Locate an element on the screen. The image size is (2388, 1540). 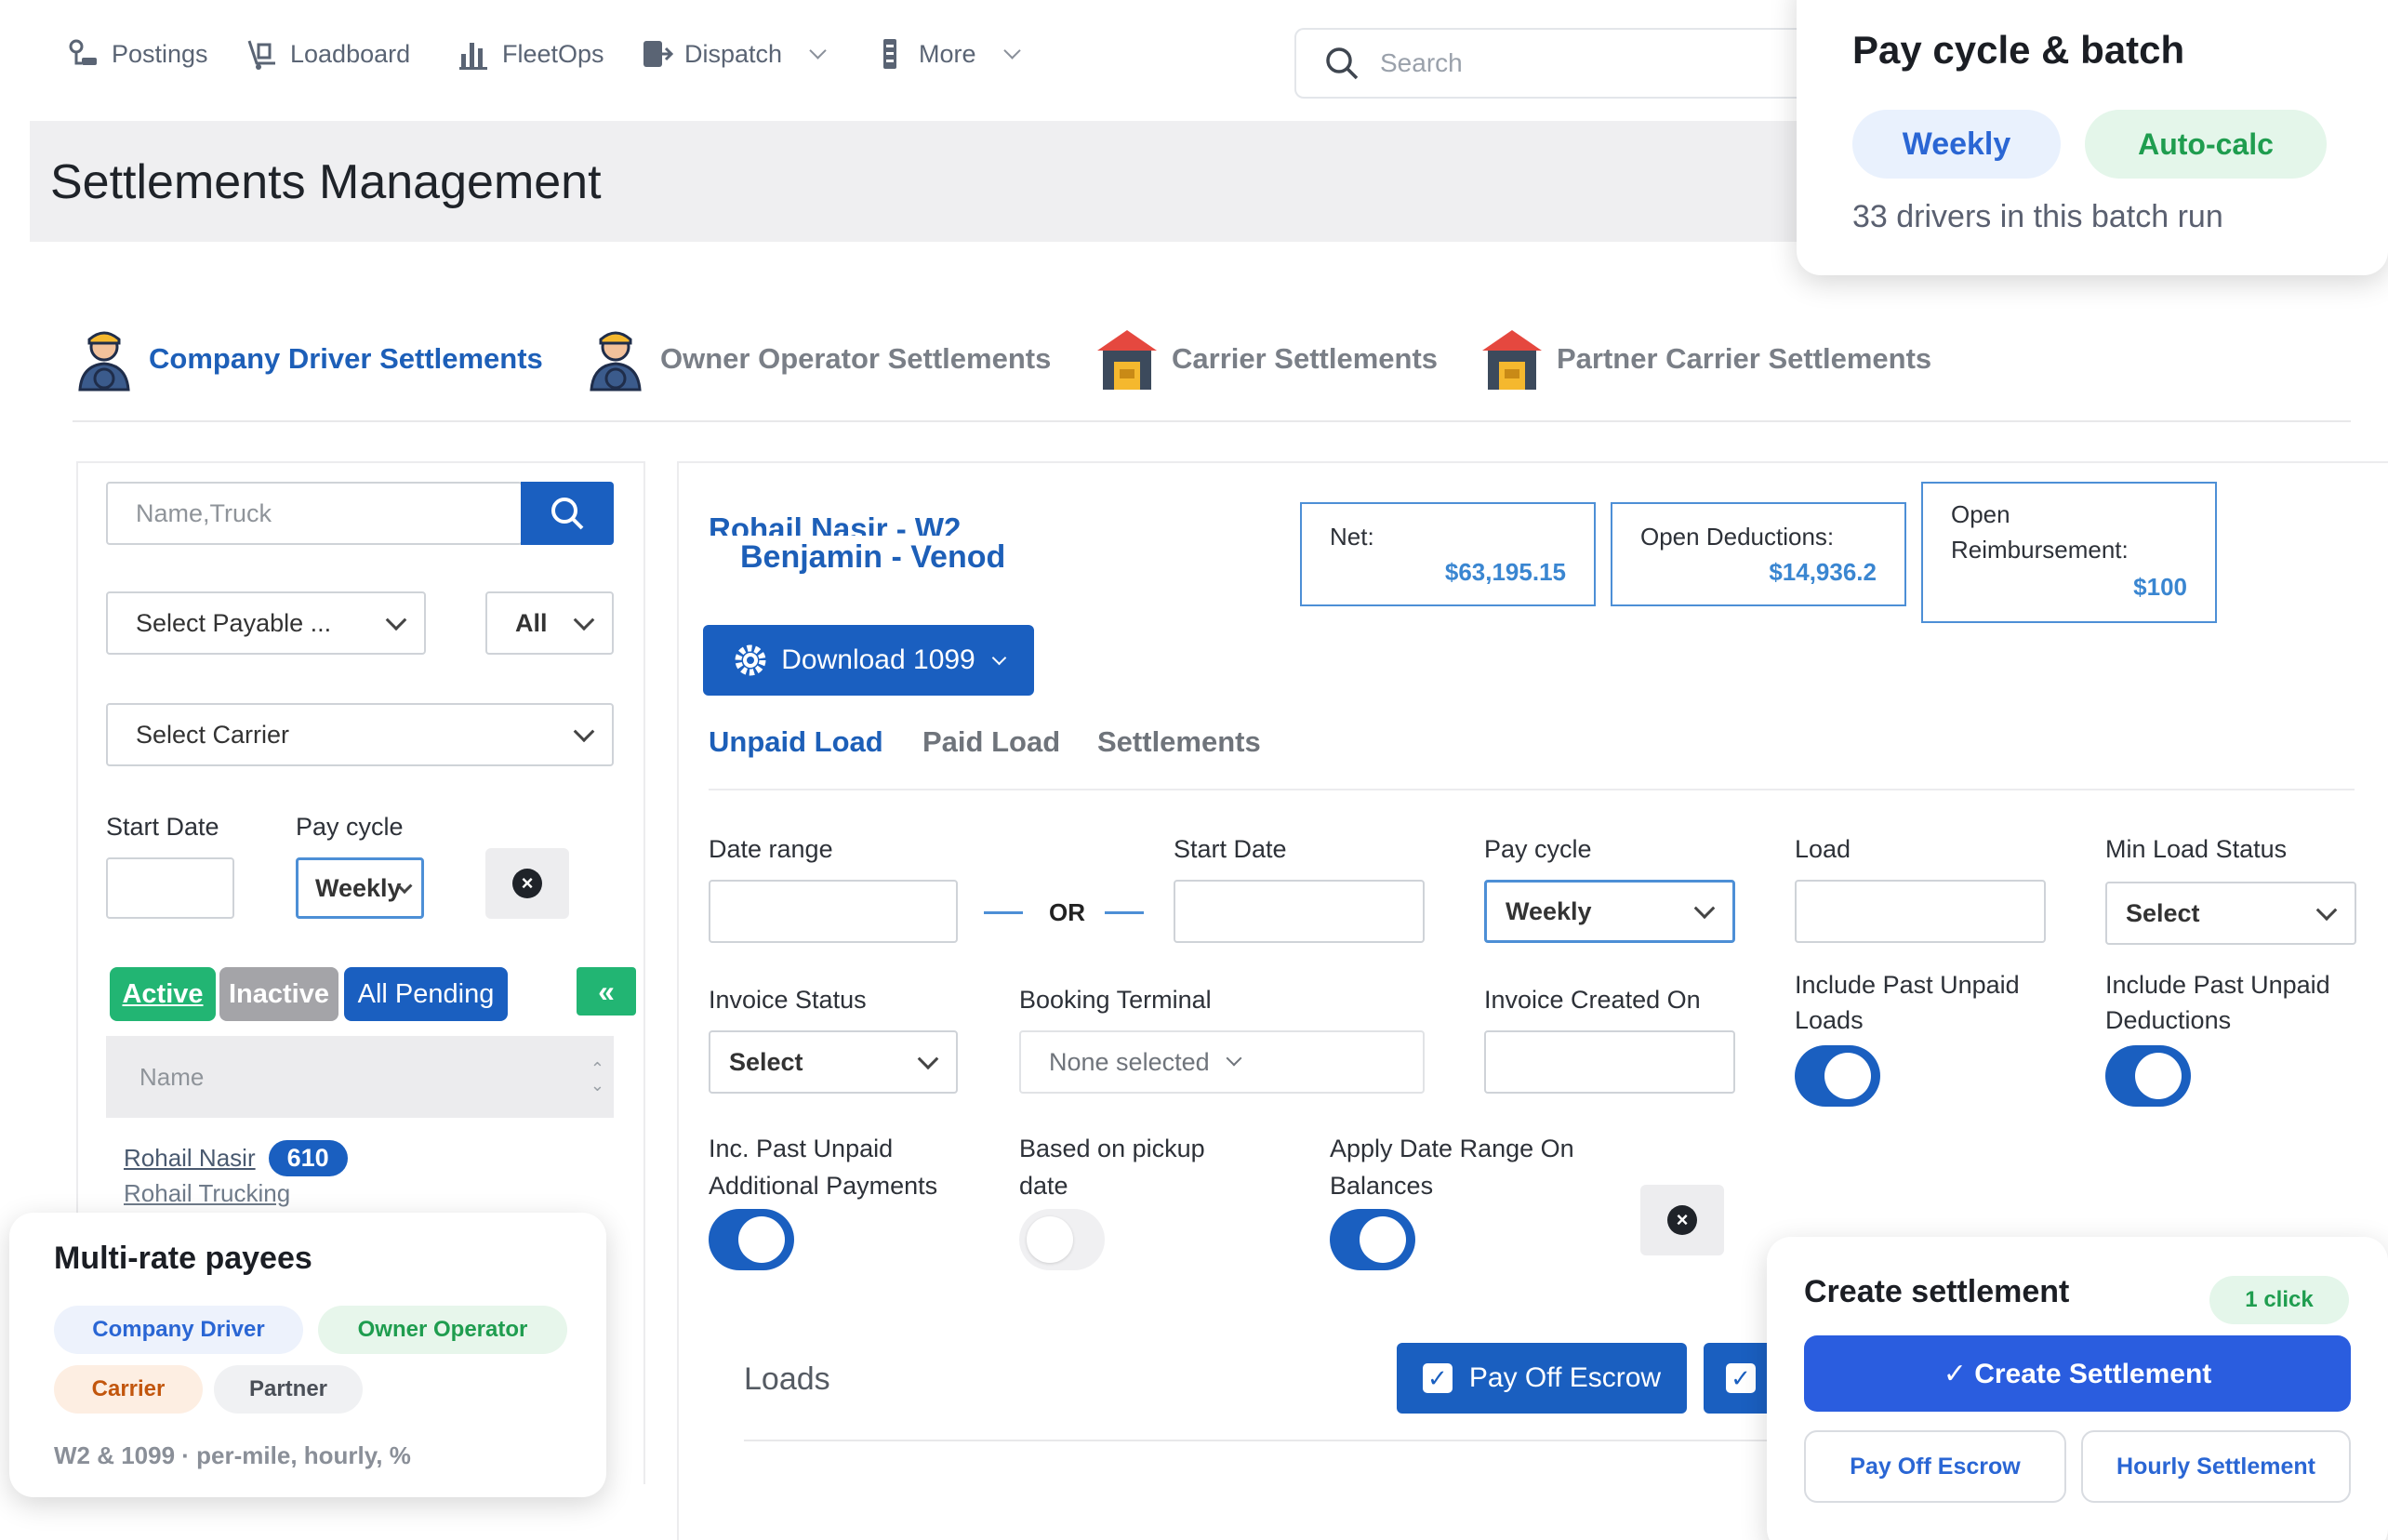
date-range-input is located at coordinates (833, 911).